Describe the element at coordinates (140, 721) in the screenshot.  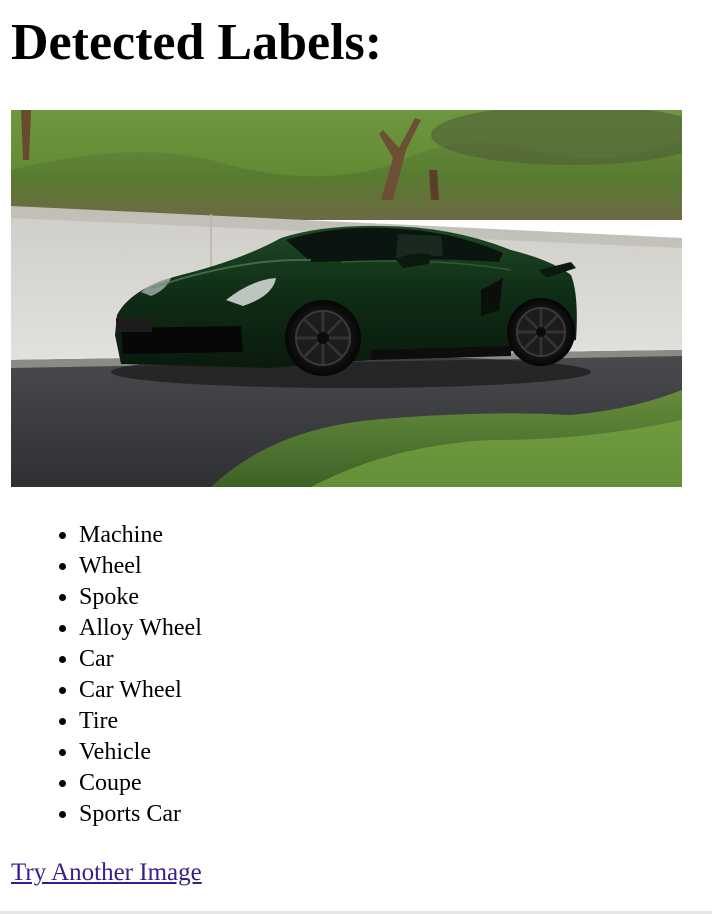
I see `list-item: Tire` at that location.